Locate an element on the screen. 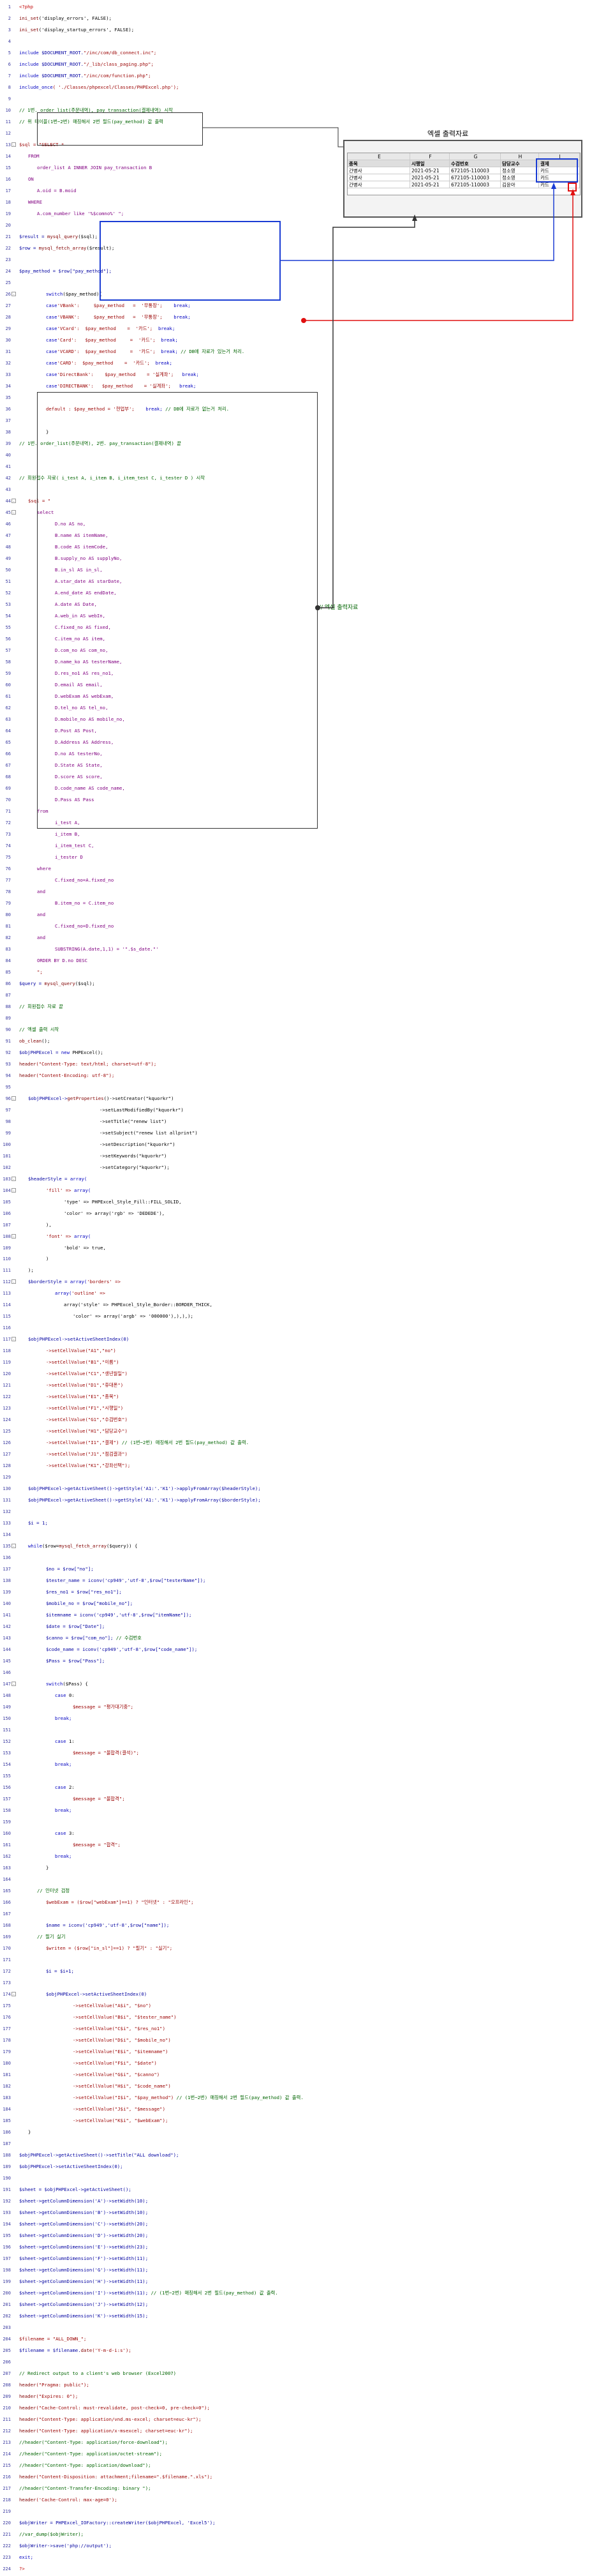 The image size is (592, 2576). connector-join-to-panel is located at coordinates (273, 137).